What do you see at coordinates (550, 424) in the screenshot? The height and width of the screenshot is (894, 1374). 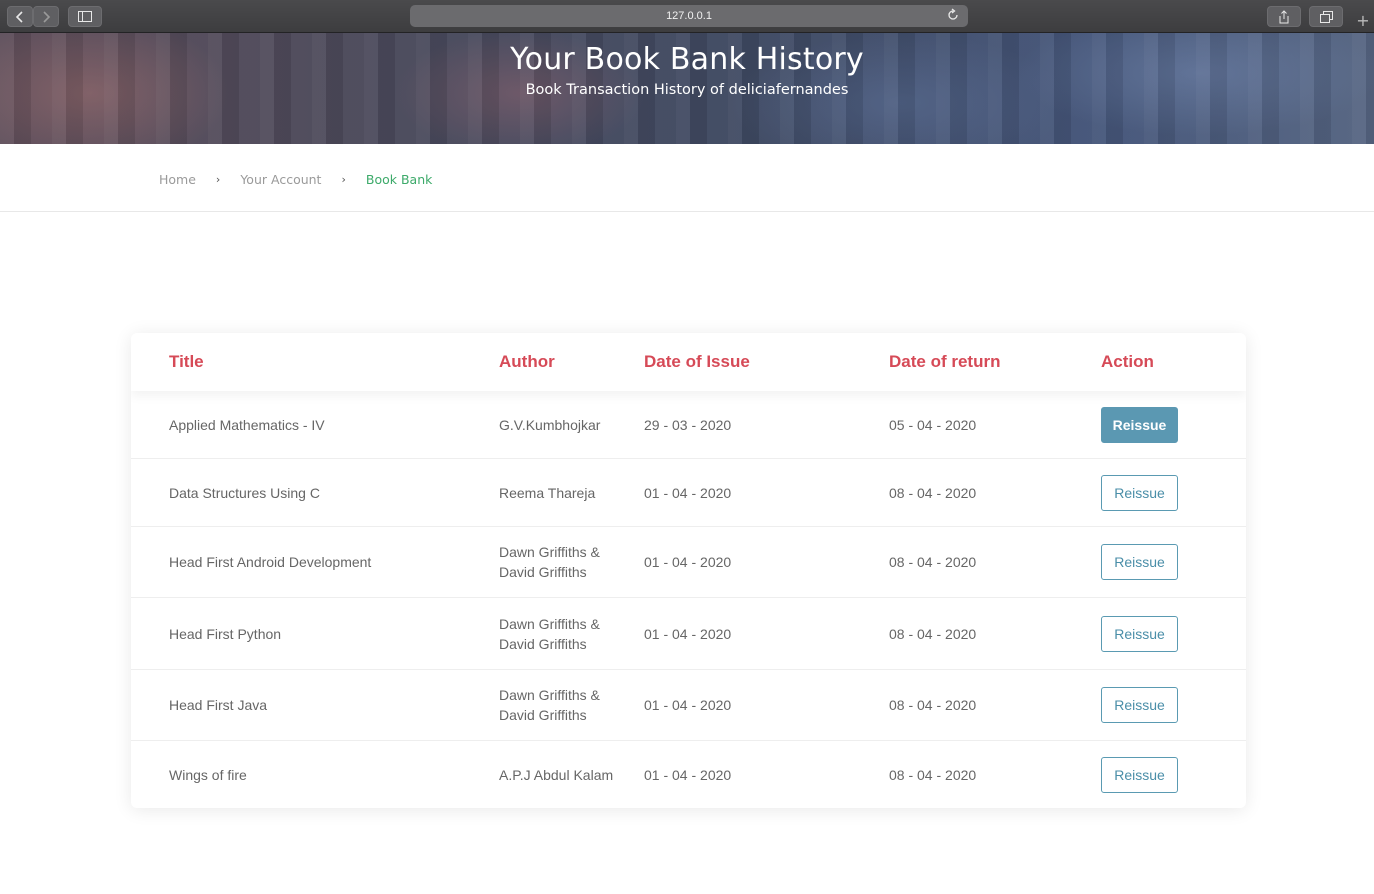 I see `book-author: G.V.Kumbhojkar` at bounding box center [550, 424].